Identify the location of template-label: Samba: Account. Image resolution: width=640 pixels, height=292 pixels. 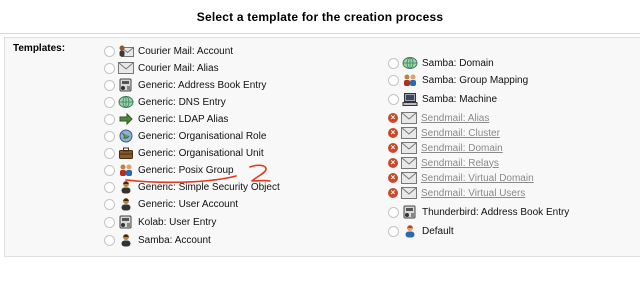
(174, 240).